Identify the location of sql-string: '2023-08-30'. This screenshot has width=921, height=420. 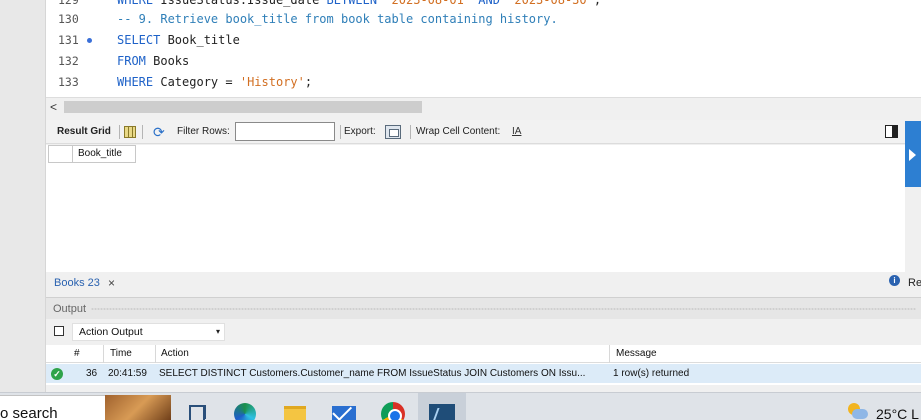
(550, 3).